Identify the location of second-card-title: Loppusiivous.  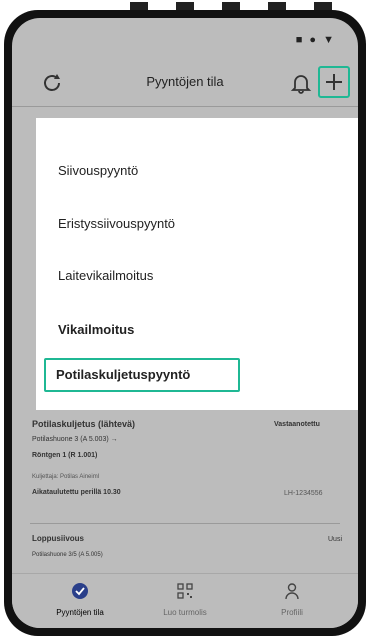
(58, 538).